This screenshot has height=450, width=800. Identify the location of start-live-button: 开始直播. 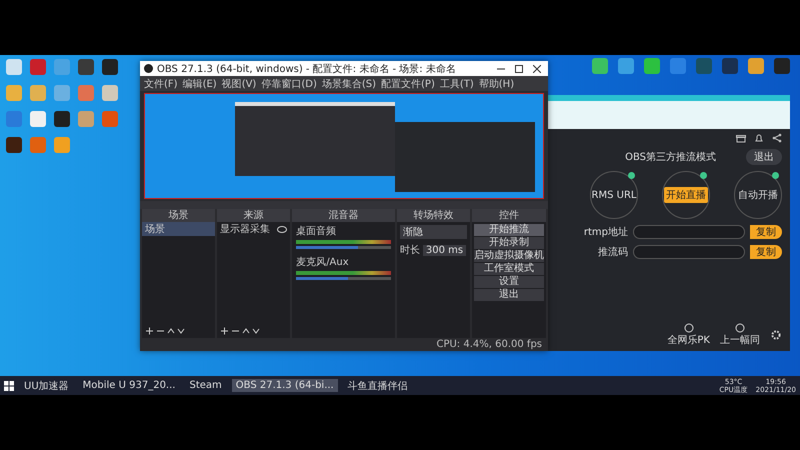
(686, 195).